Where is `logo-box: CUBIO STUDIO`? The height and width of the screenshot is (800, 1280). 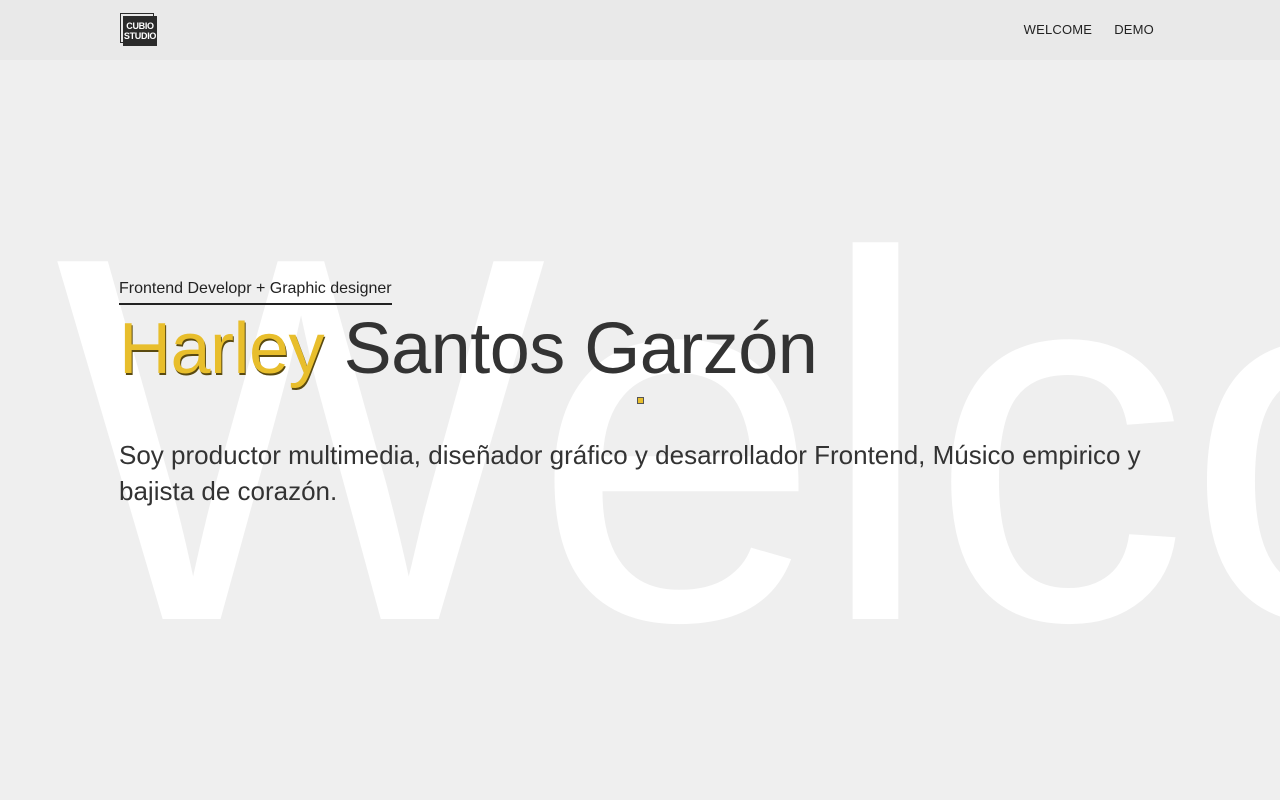 logo-box: CUBIO STUDIO is located at coordinates (140, 31).